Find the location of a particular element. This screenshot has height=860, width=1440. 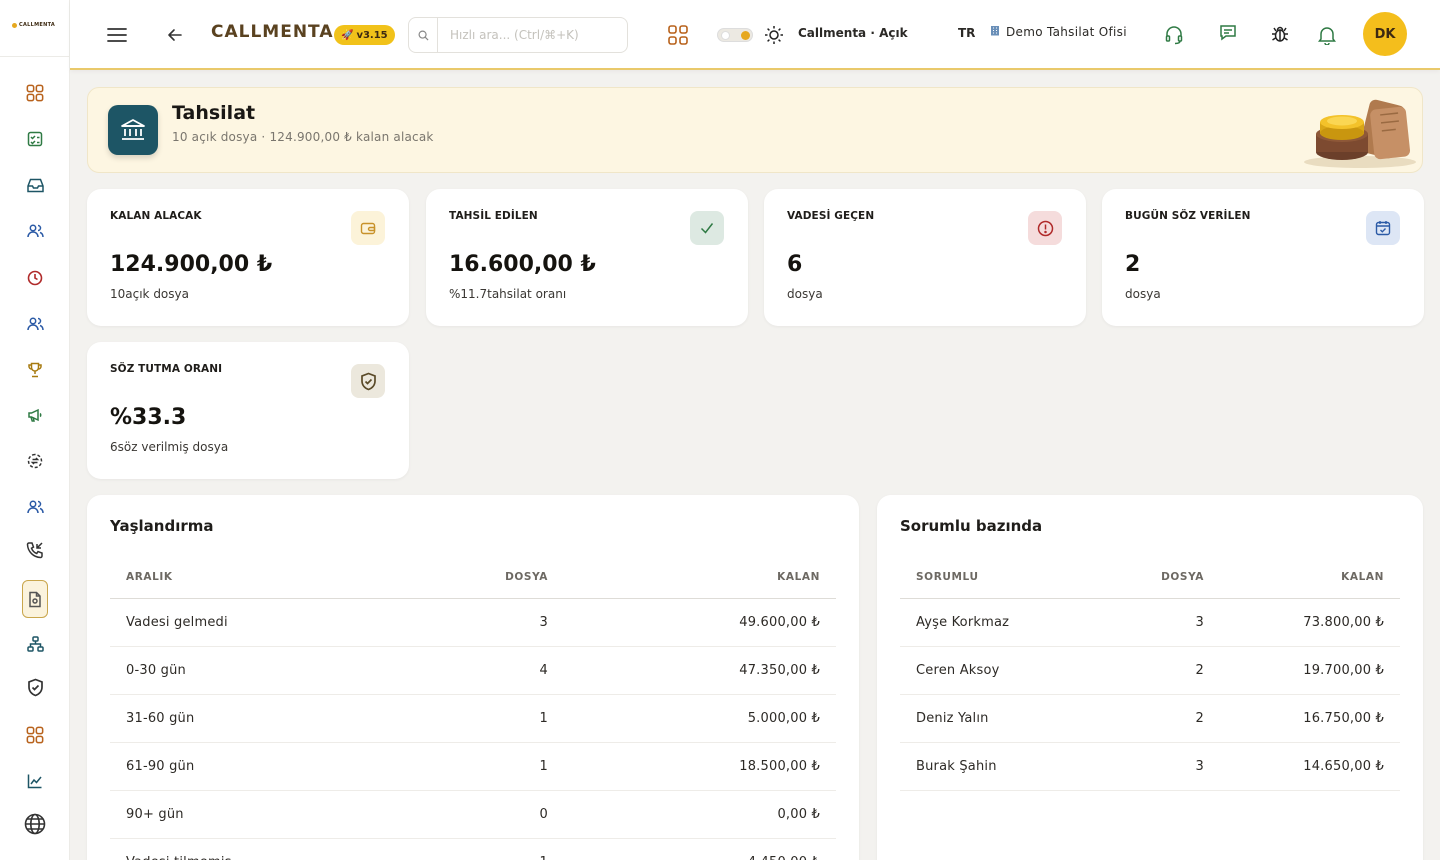

checklist-icon is located at coordinates (35, 139).